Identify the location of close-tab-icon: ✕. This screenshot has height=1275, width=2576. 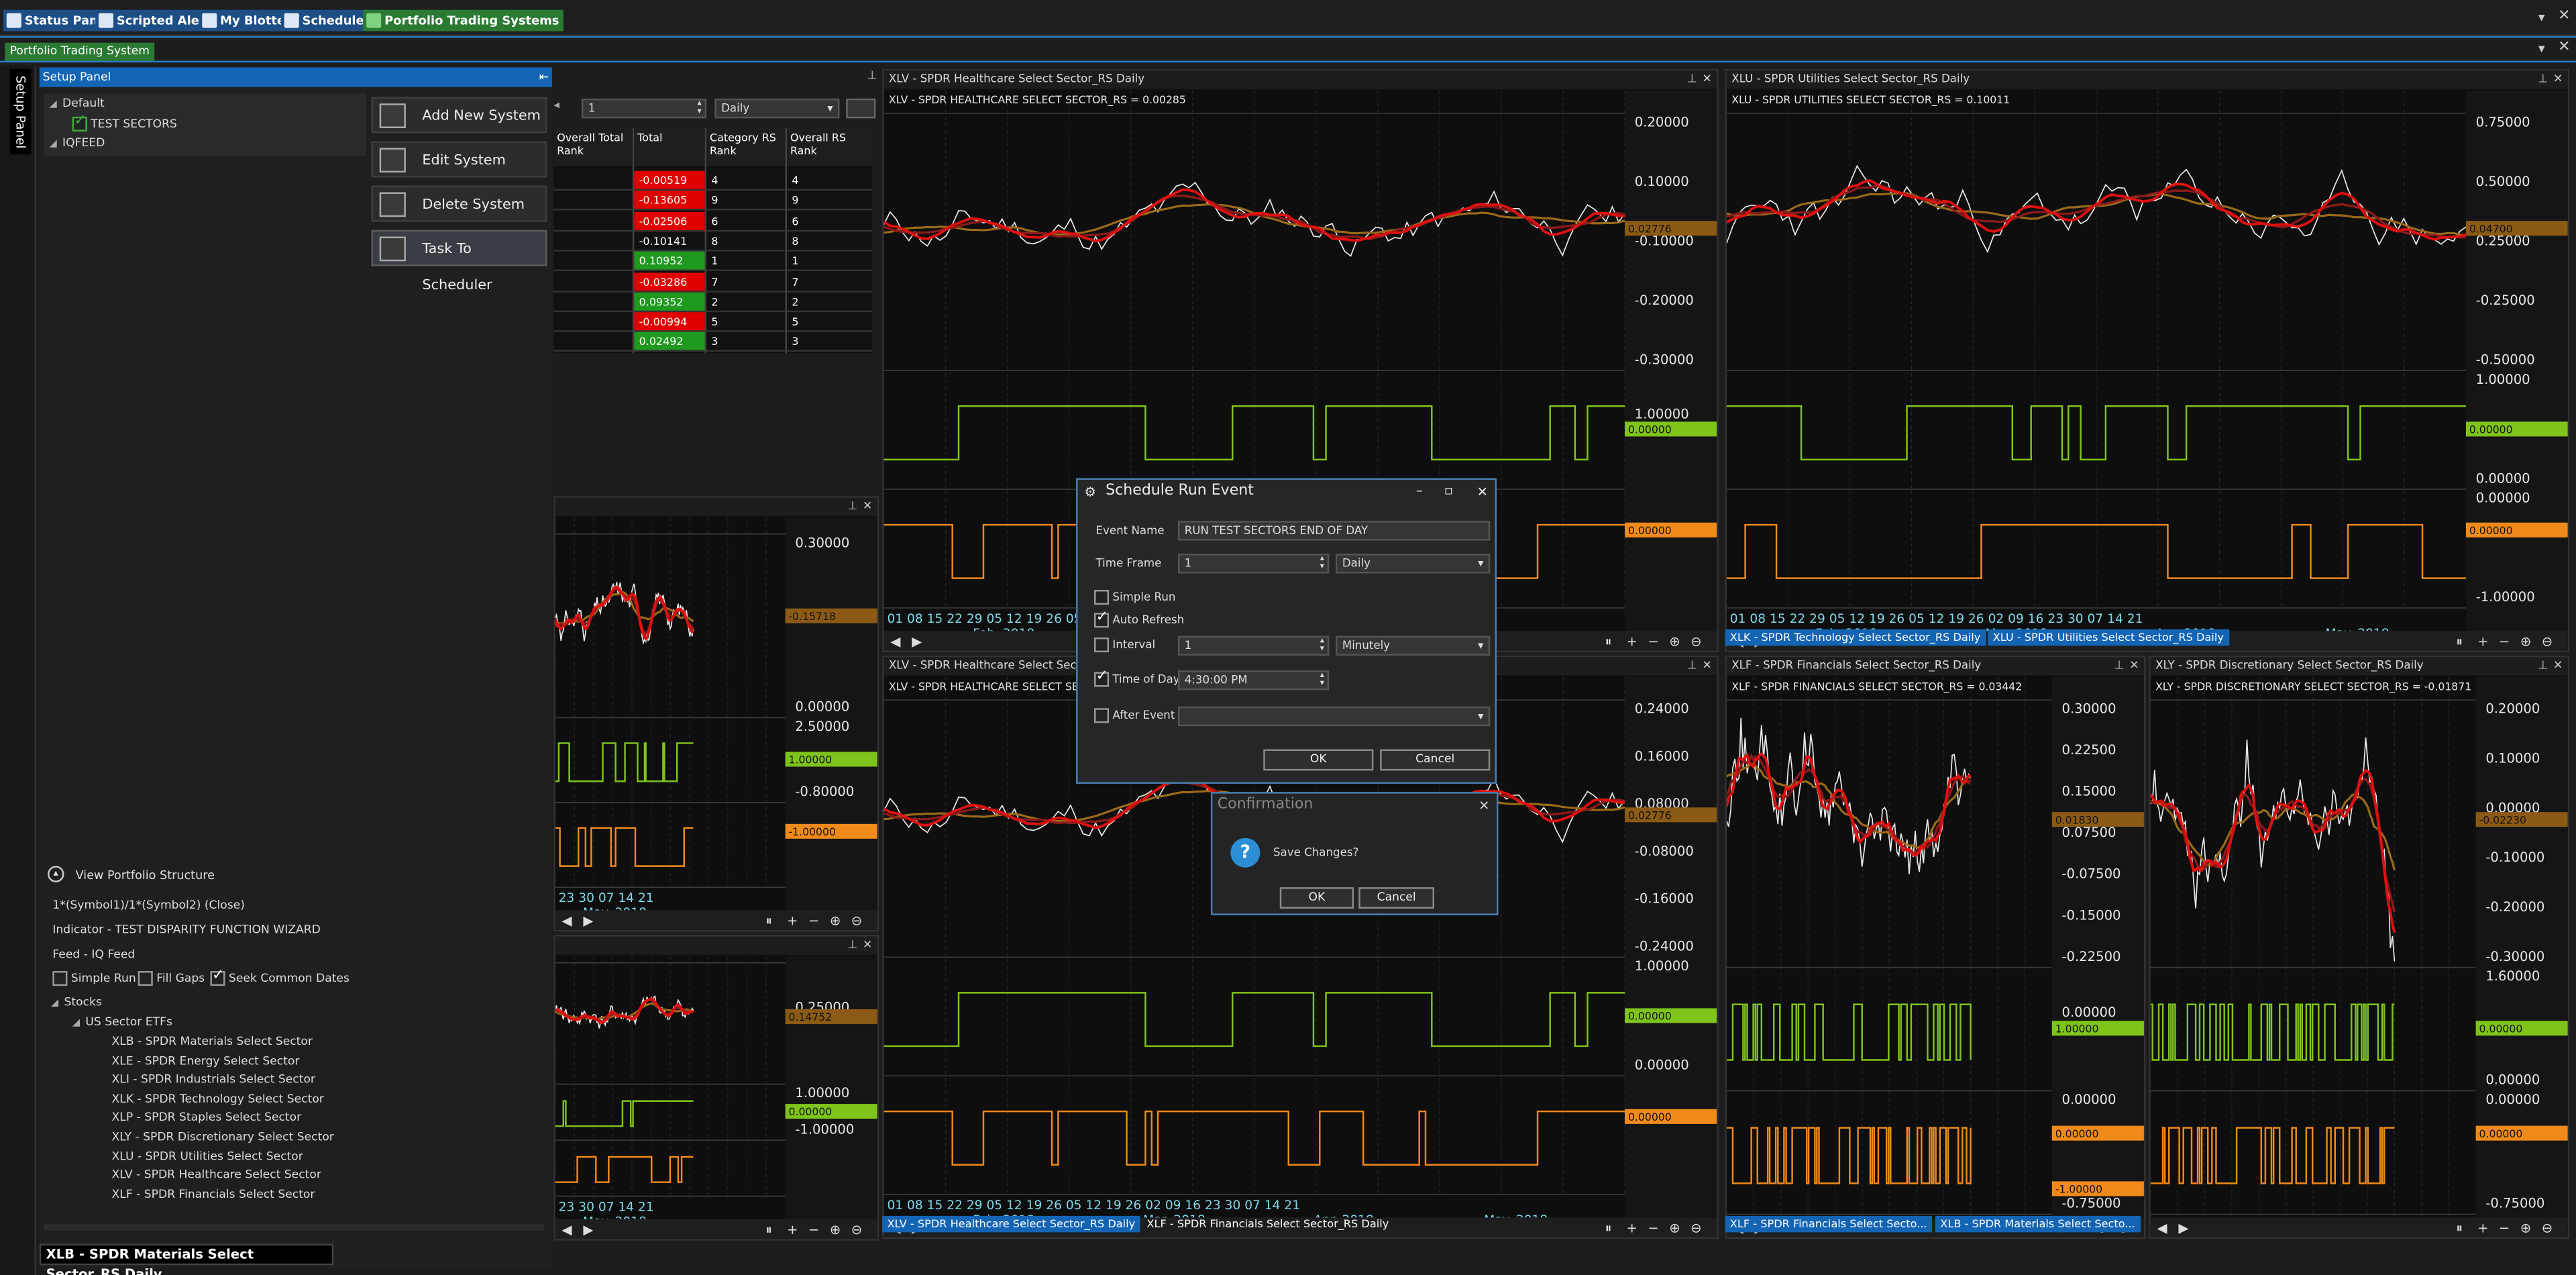
(2564, 48).